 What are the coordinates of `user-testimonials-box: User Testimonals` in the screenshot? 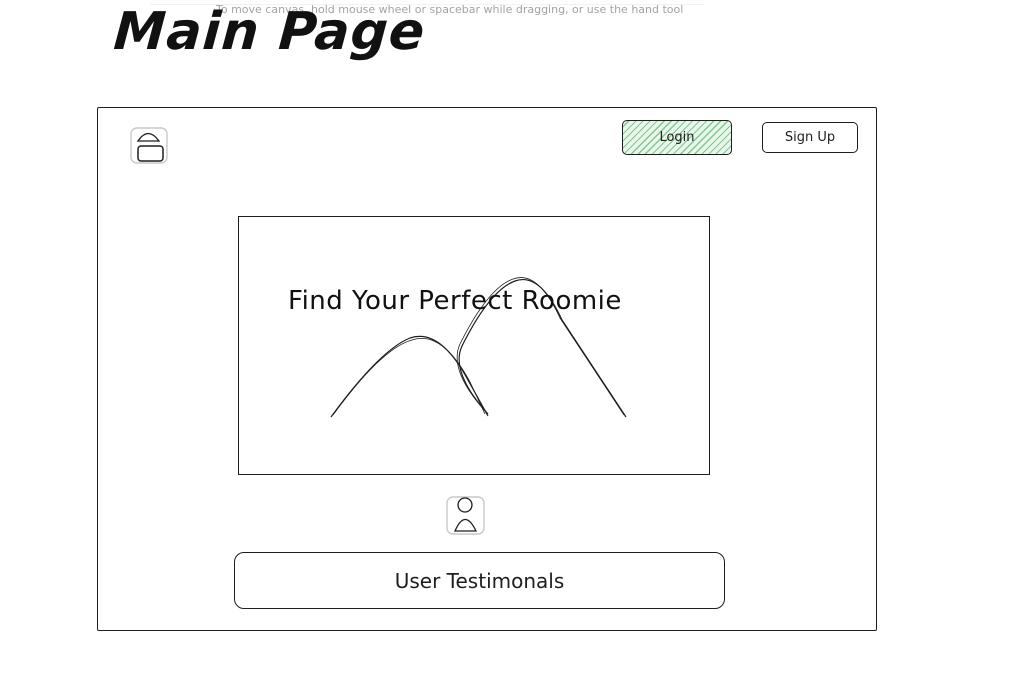 It's located at (479, 580).